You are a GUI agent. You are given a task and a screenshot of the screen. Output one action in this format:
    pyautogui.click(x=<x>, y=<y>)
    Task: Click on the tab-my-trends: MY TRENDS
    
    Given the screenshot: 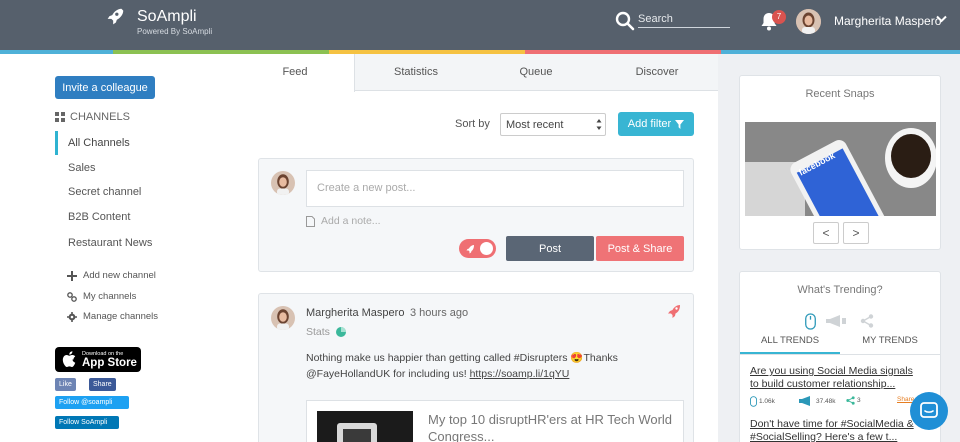 What is the action you would take?
    pyautogui.click(x=890, y=340)
    